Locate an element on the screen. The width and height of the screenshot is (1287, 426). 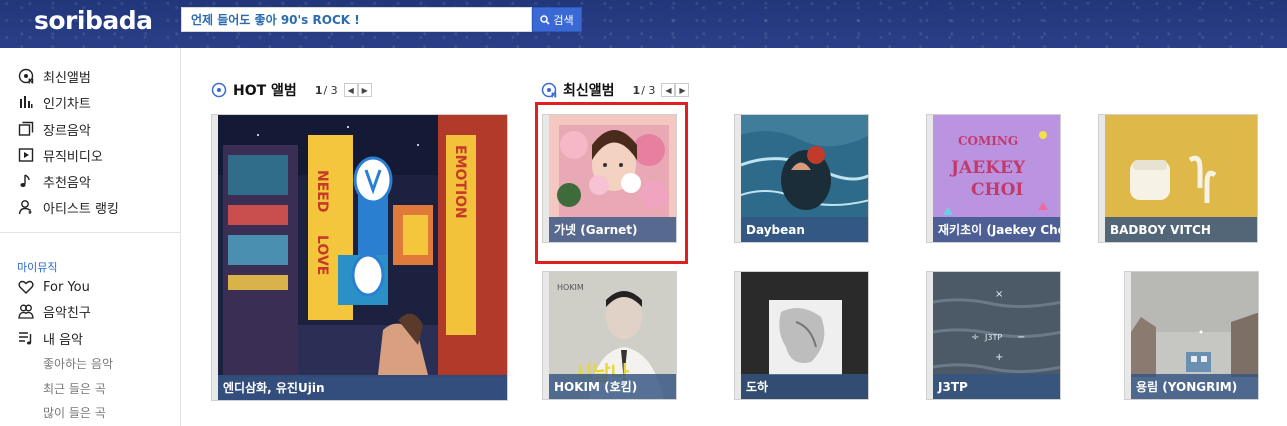
album-caption: BADBOY VITCH is located at coordinates (1181, 229).